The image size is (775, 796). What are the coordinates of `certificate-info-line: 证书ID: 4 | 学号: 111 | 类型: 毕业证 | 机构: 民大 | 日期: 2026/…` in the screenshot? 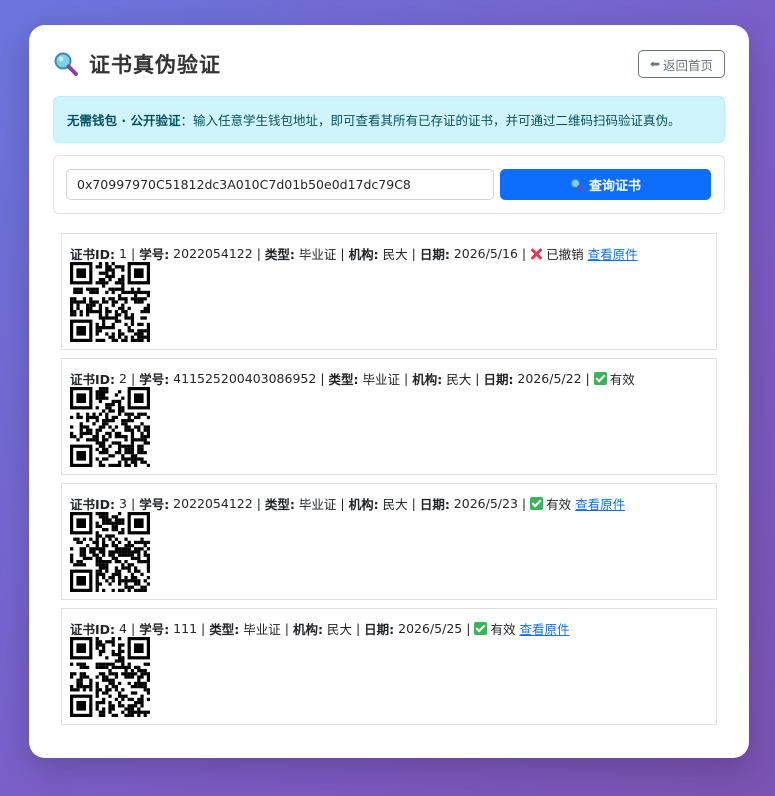 It's located at (319, 628).